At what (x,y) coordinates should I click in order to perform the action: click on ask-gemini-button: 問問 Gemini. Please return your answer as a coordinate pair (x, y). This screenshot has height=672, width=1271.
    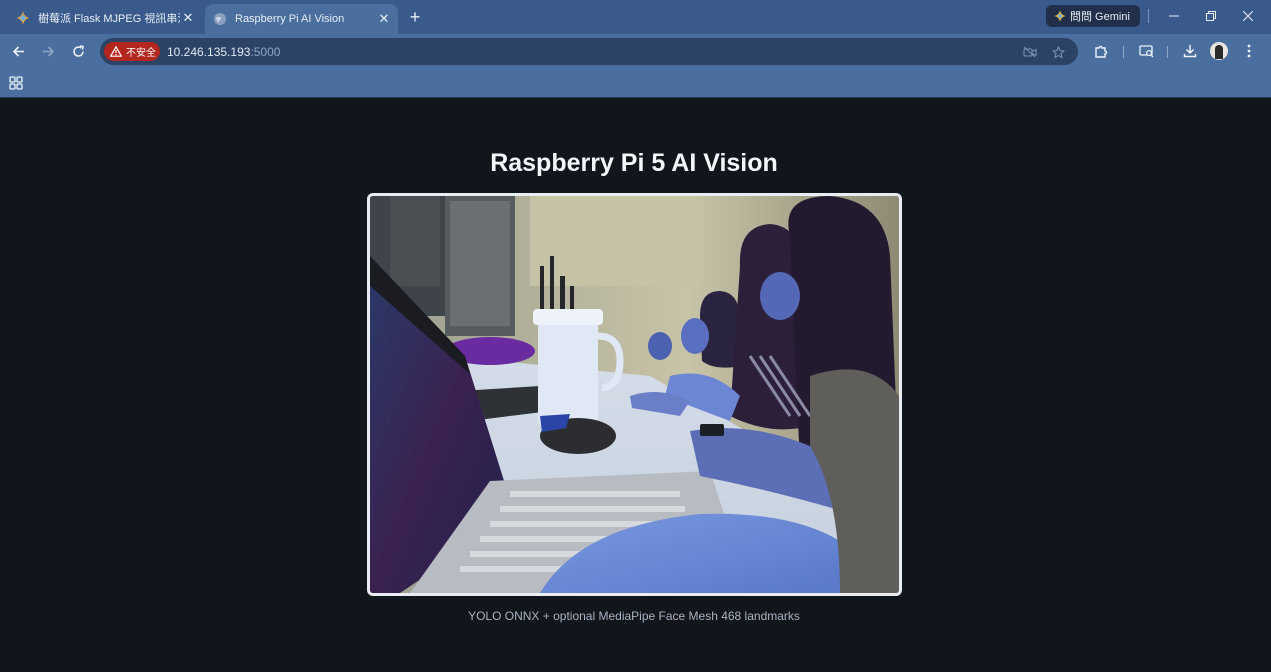
    Looking at the image, I should click on (1093, 16).